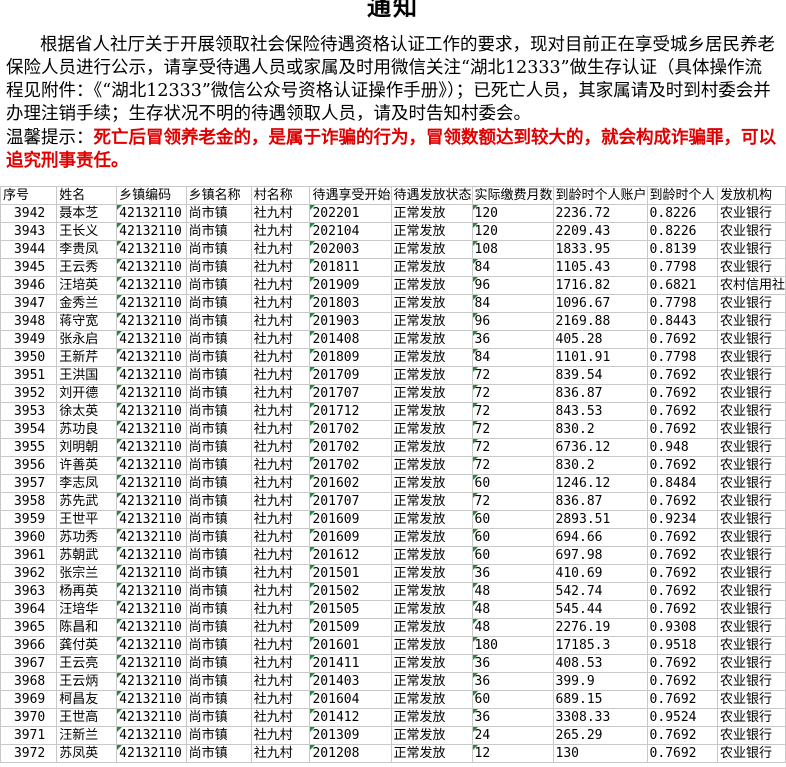 The image size is (786, 767). What do you see at coordinates (87, 267) in the screenshot?
I see `table-cell: 王云秀` at bounding box center [87, 267].